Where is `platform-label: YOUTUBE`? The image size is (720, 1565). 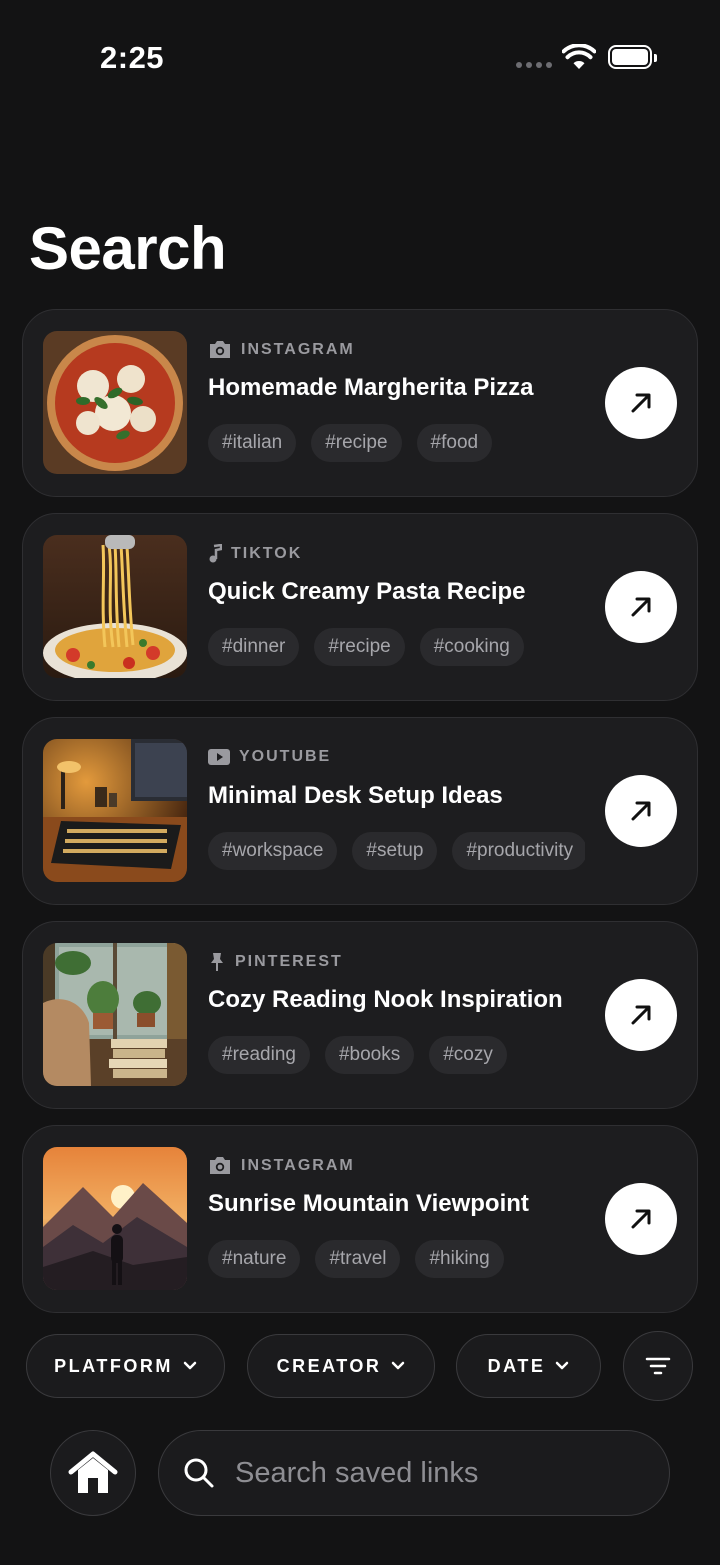
platform-label: YOUTUBE is located at coordinates (269, 757).